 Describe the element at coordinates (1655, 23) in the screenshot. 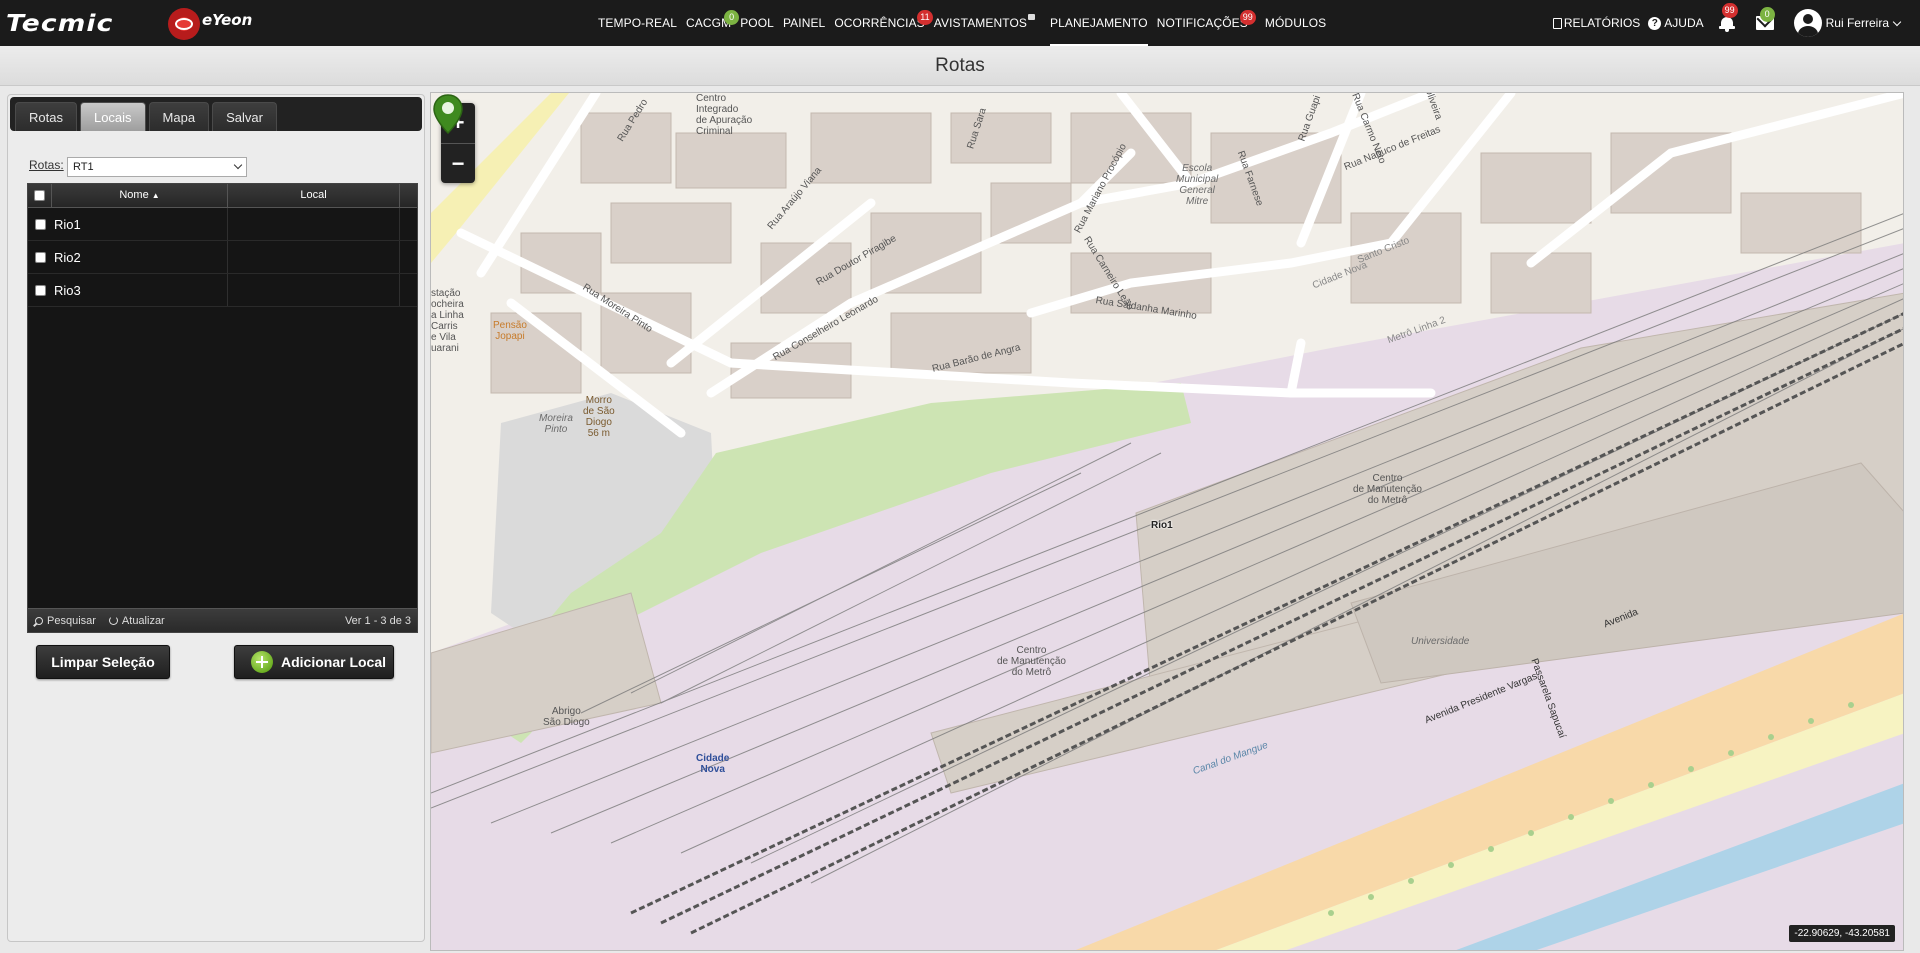

I see `question-icon: ?` at that location.